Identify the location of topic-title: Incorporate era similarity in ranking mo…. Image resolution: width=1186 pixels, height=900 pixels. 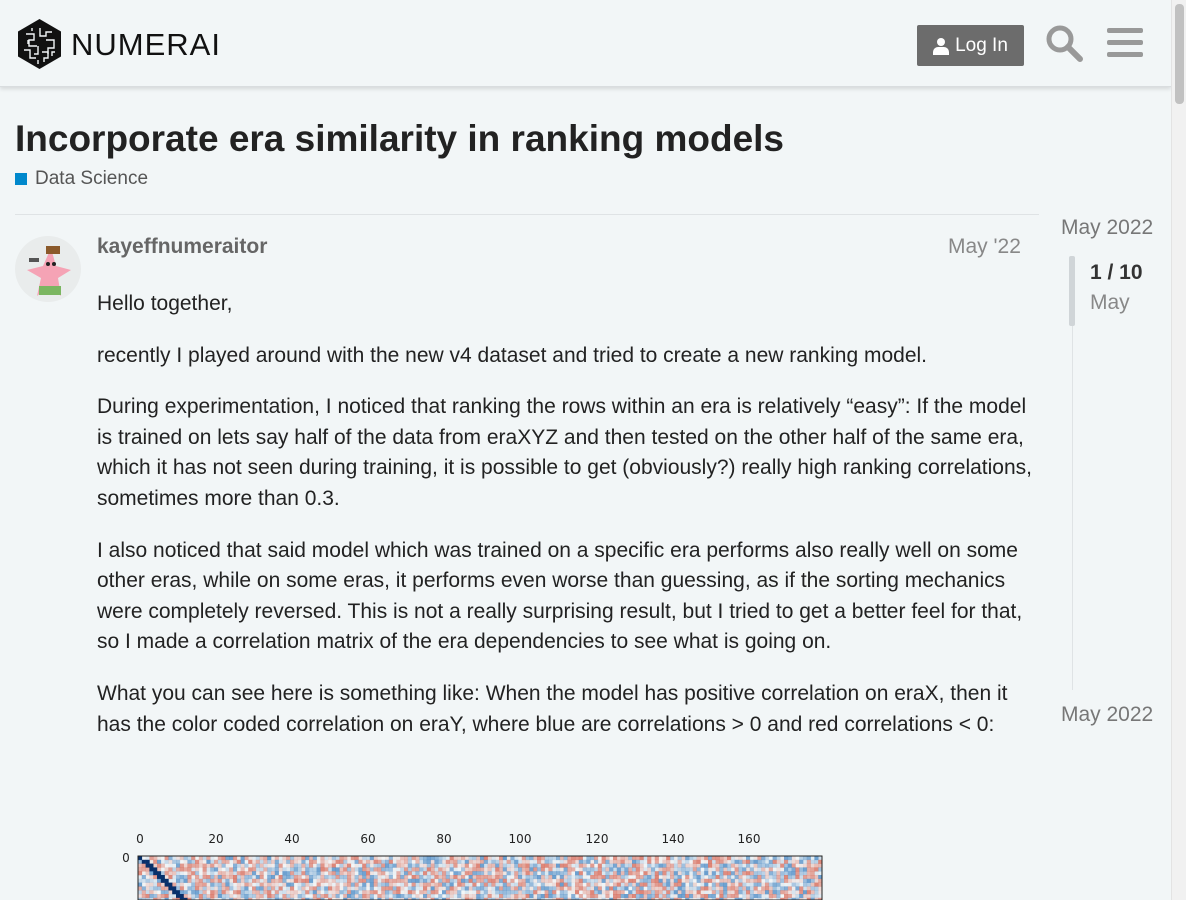
(399, 139).